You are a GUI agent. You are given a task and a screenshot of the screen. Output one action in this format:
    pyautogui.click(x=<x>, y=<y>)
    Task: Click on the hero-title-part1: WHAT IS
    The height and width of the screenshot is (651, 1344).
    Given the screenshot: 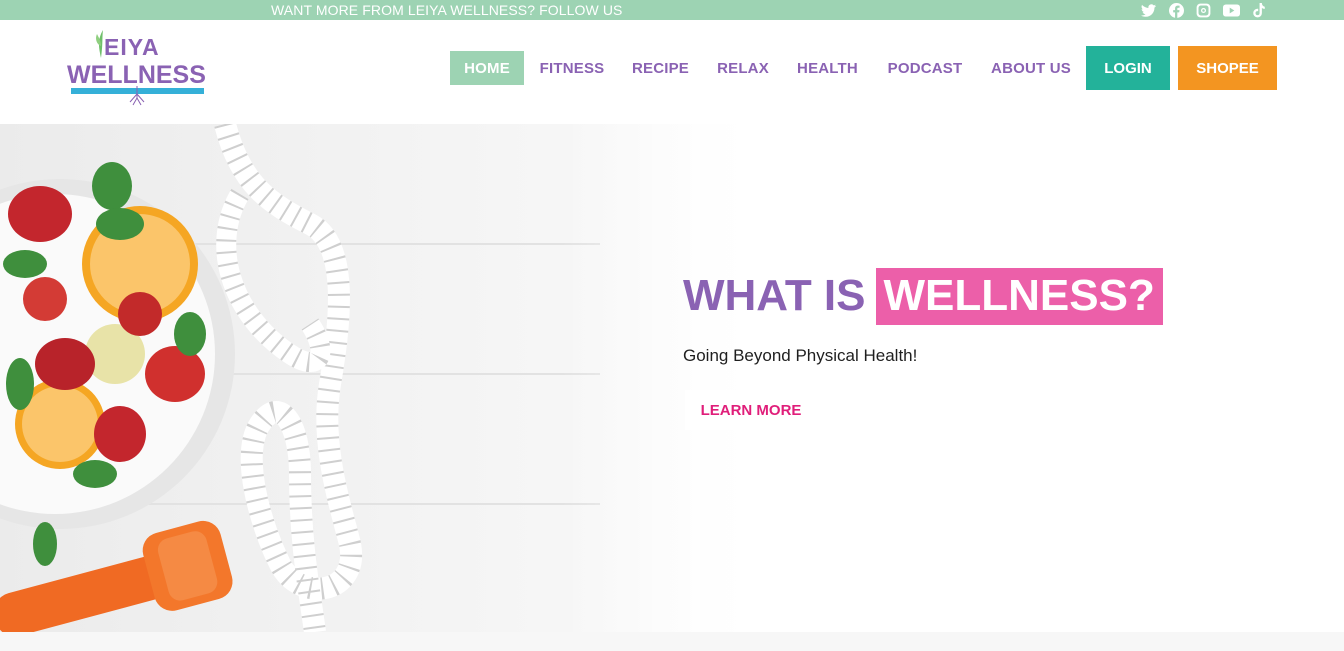 What is the action you would take?
    pyautogui.click(x=774, y=295)
    